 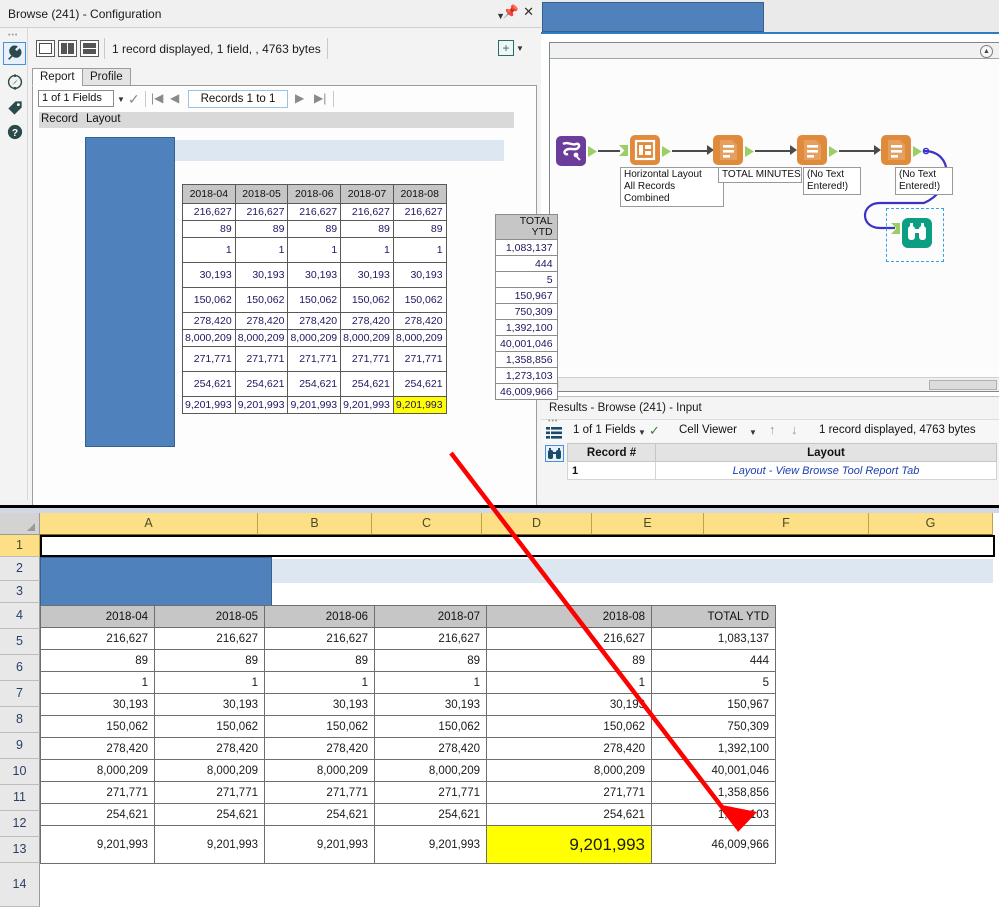 What do you see at coordinates (174, 98) in the screenshot?
I see `previous-record-button: ◀` at bounding box center [174, 98].